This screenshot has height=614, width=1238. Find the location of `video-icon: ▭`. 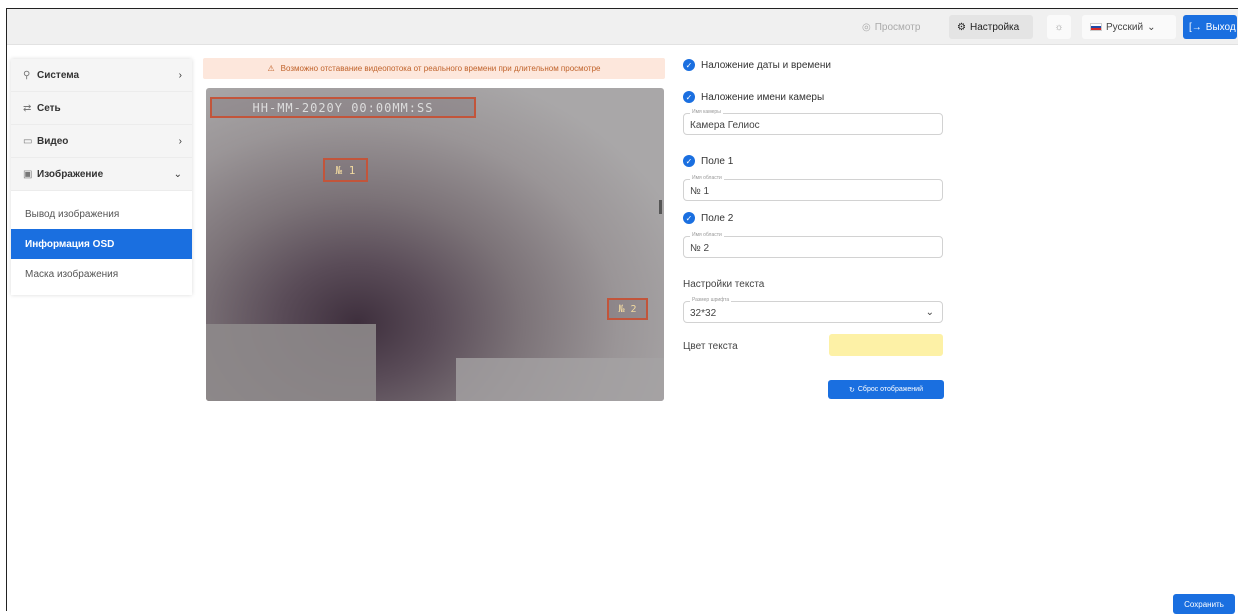

video-icon: ▭ is located at coordinates (28, 141).